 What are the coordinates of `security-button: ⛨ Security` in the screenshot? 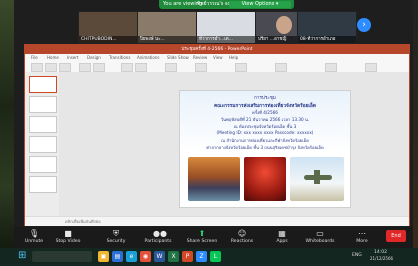 It's located at (116, 236).